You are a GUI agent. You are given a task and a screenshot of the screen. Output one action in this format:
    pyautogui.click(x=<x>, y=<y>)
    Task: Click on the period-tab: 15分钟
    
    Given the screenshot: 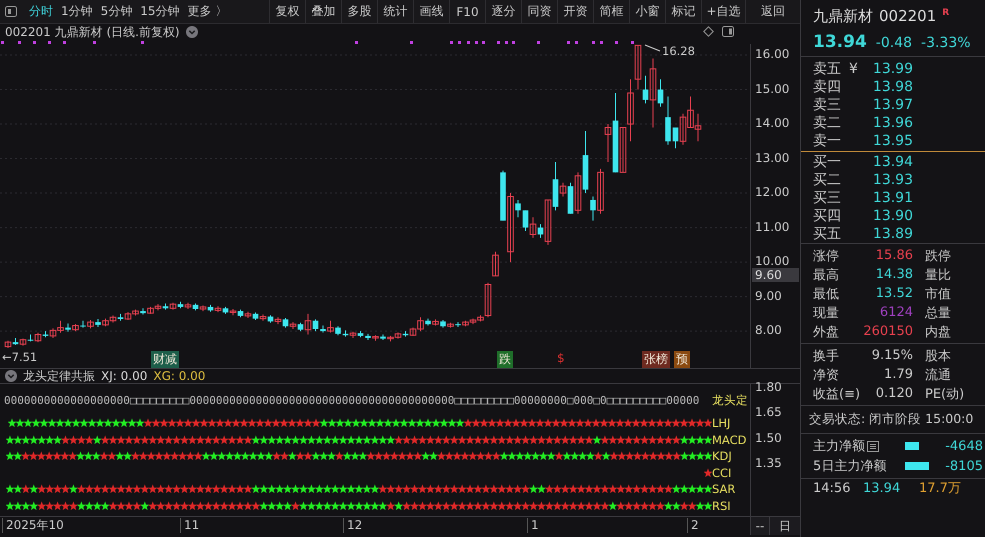 What is the action you would take?
    pyautogui.click(x=160, y=11)
    